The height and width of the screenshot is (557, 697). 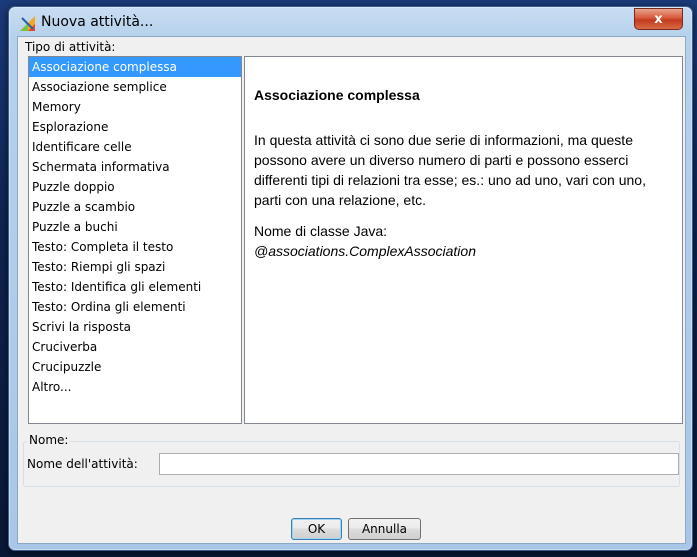 I want to click on java-class-label: Nome di classe Java:, so click(x=321, y=231).